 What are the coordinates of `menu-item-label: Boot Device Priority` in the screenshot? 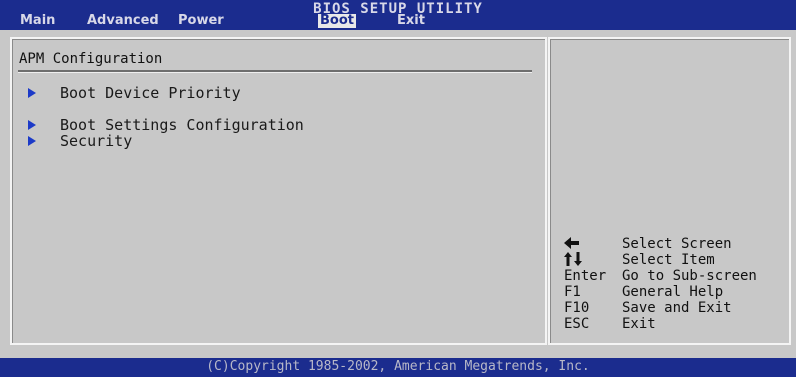 It's located at (150, 93).